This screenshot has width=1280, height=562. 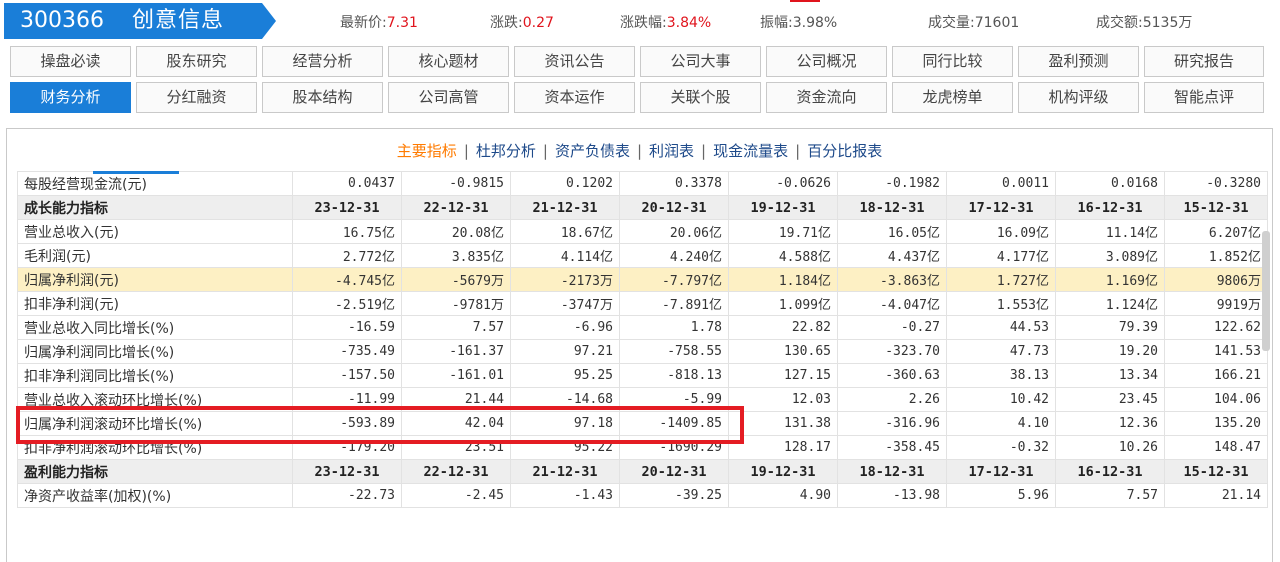 I want to click on subnav-link: 资产负债表, so click(x=592, y=151).